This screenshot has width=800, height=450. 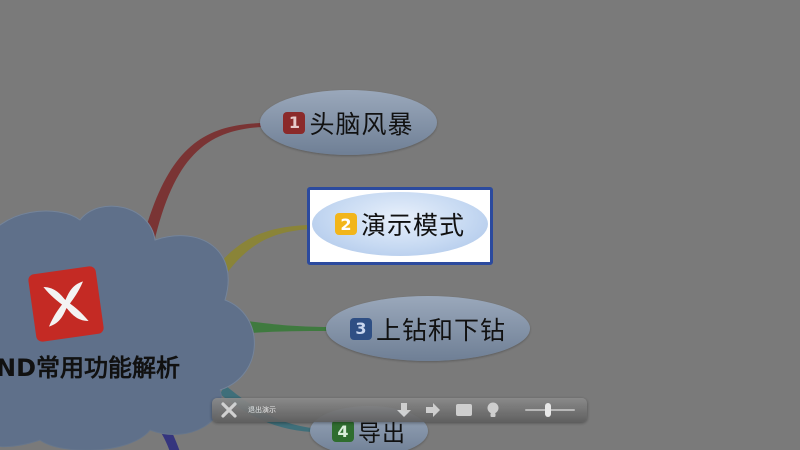 I want to click on topic-drill-up-down: 3 上钻和下钻, so click(x=428, y=328).